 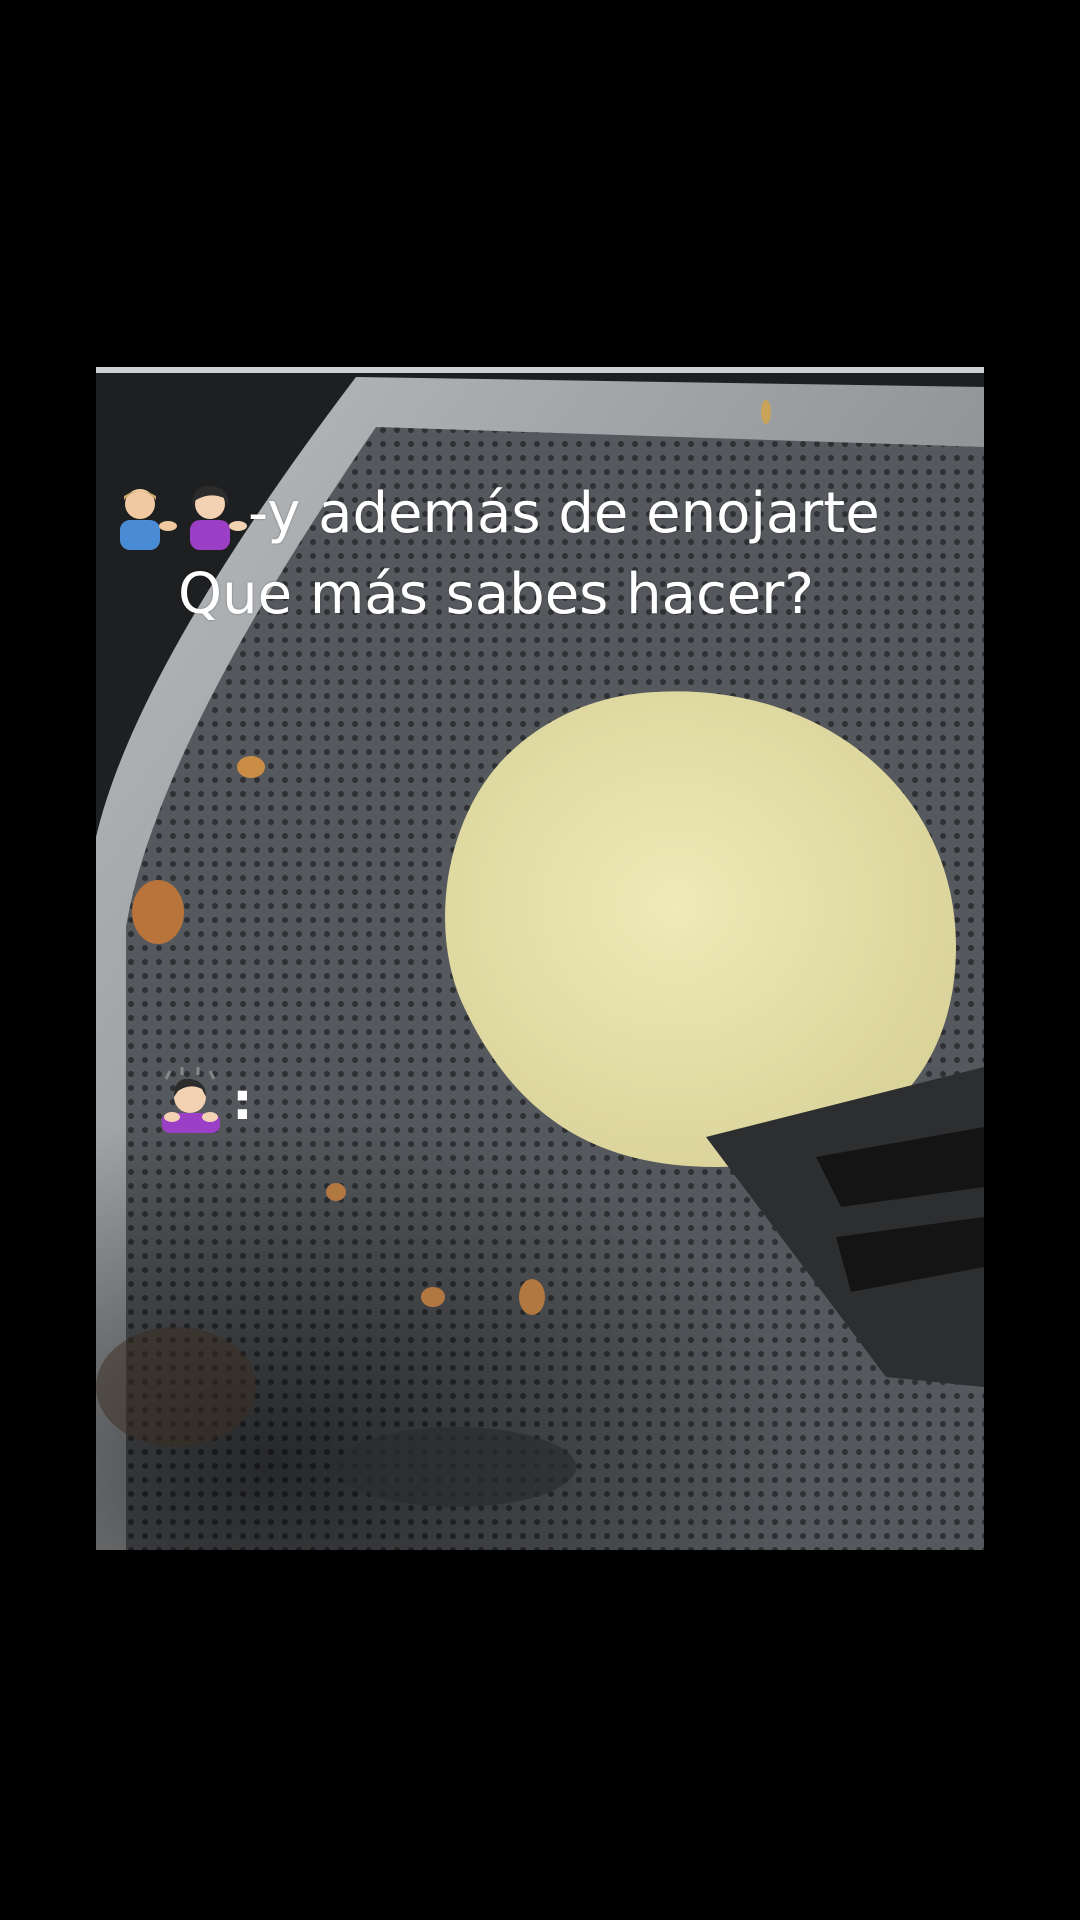 What do you see at coordinates (213, 517) in the screenshot?
I see `woman-tipping-hand-icon` at bounding box center [213, 517].